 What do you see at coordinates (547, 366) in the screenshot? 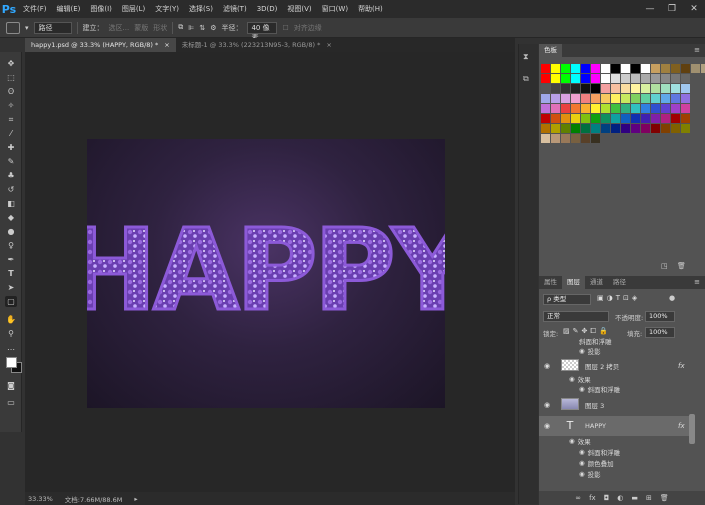
I see `eye-icon: ◉` at bounding box center [547, 366].